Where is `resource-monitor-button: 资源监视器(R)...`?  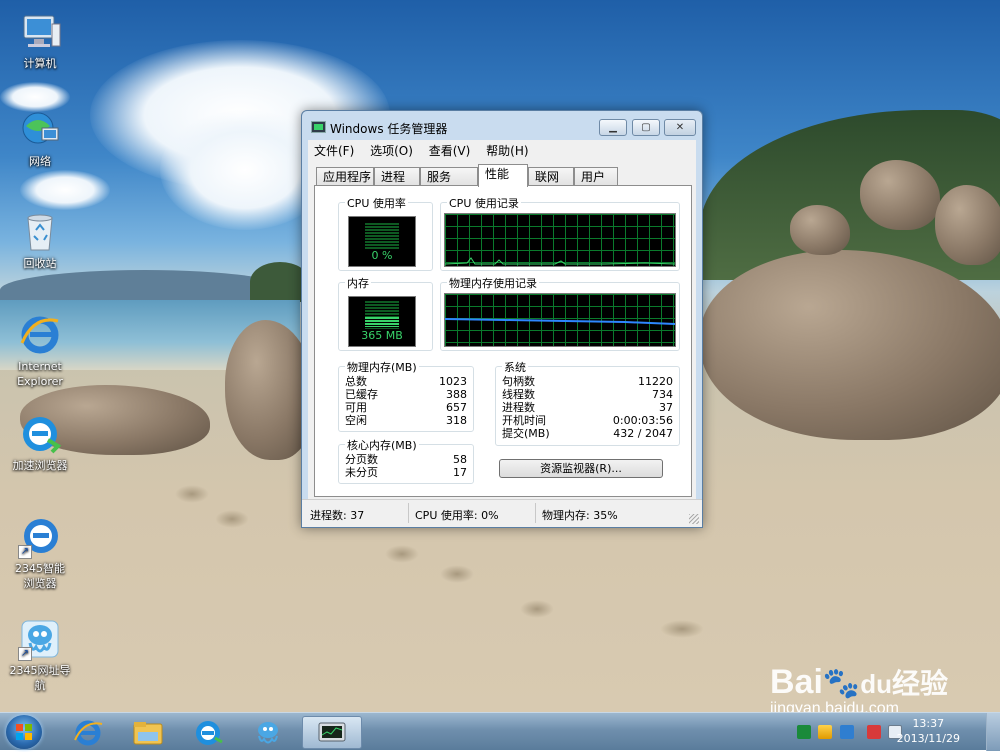 resource-monitor-button: 资源监视器(R)... is located at coordinates (581, 468).